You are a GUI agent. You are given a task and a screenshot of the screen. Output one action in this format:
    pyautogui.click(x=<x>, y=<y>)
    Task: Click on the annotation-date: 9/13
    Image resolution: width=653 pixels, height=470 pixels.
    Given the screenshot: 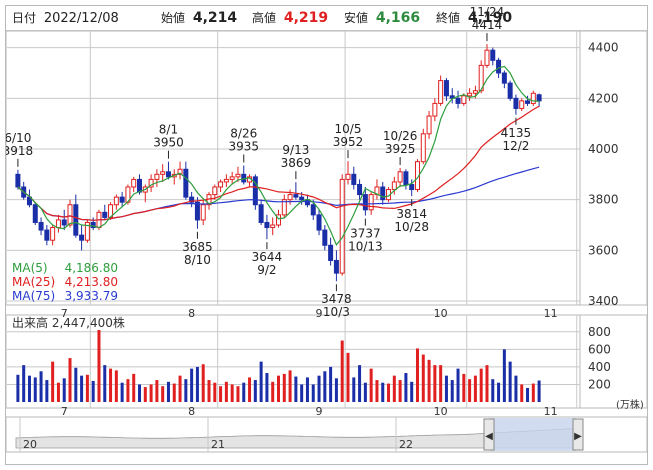 What is the action you would take?
    pyautogui.click(x=295, y=150)
    